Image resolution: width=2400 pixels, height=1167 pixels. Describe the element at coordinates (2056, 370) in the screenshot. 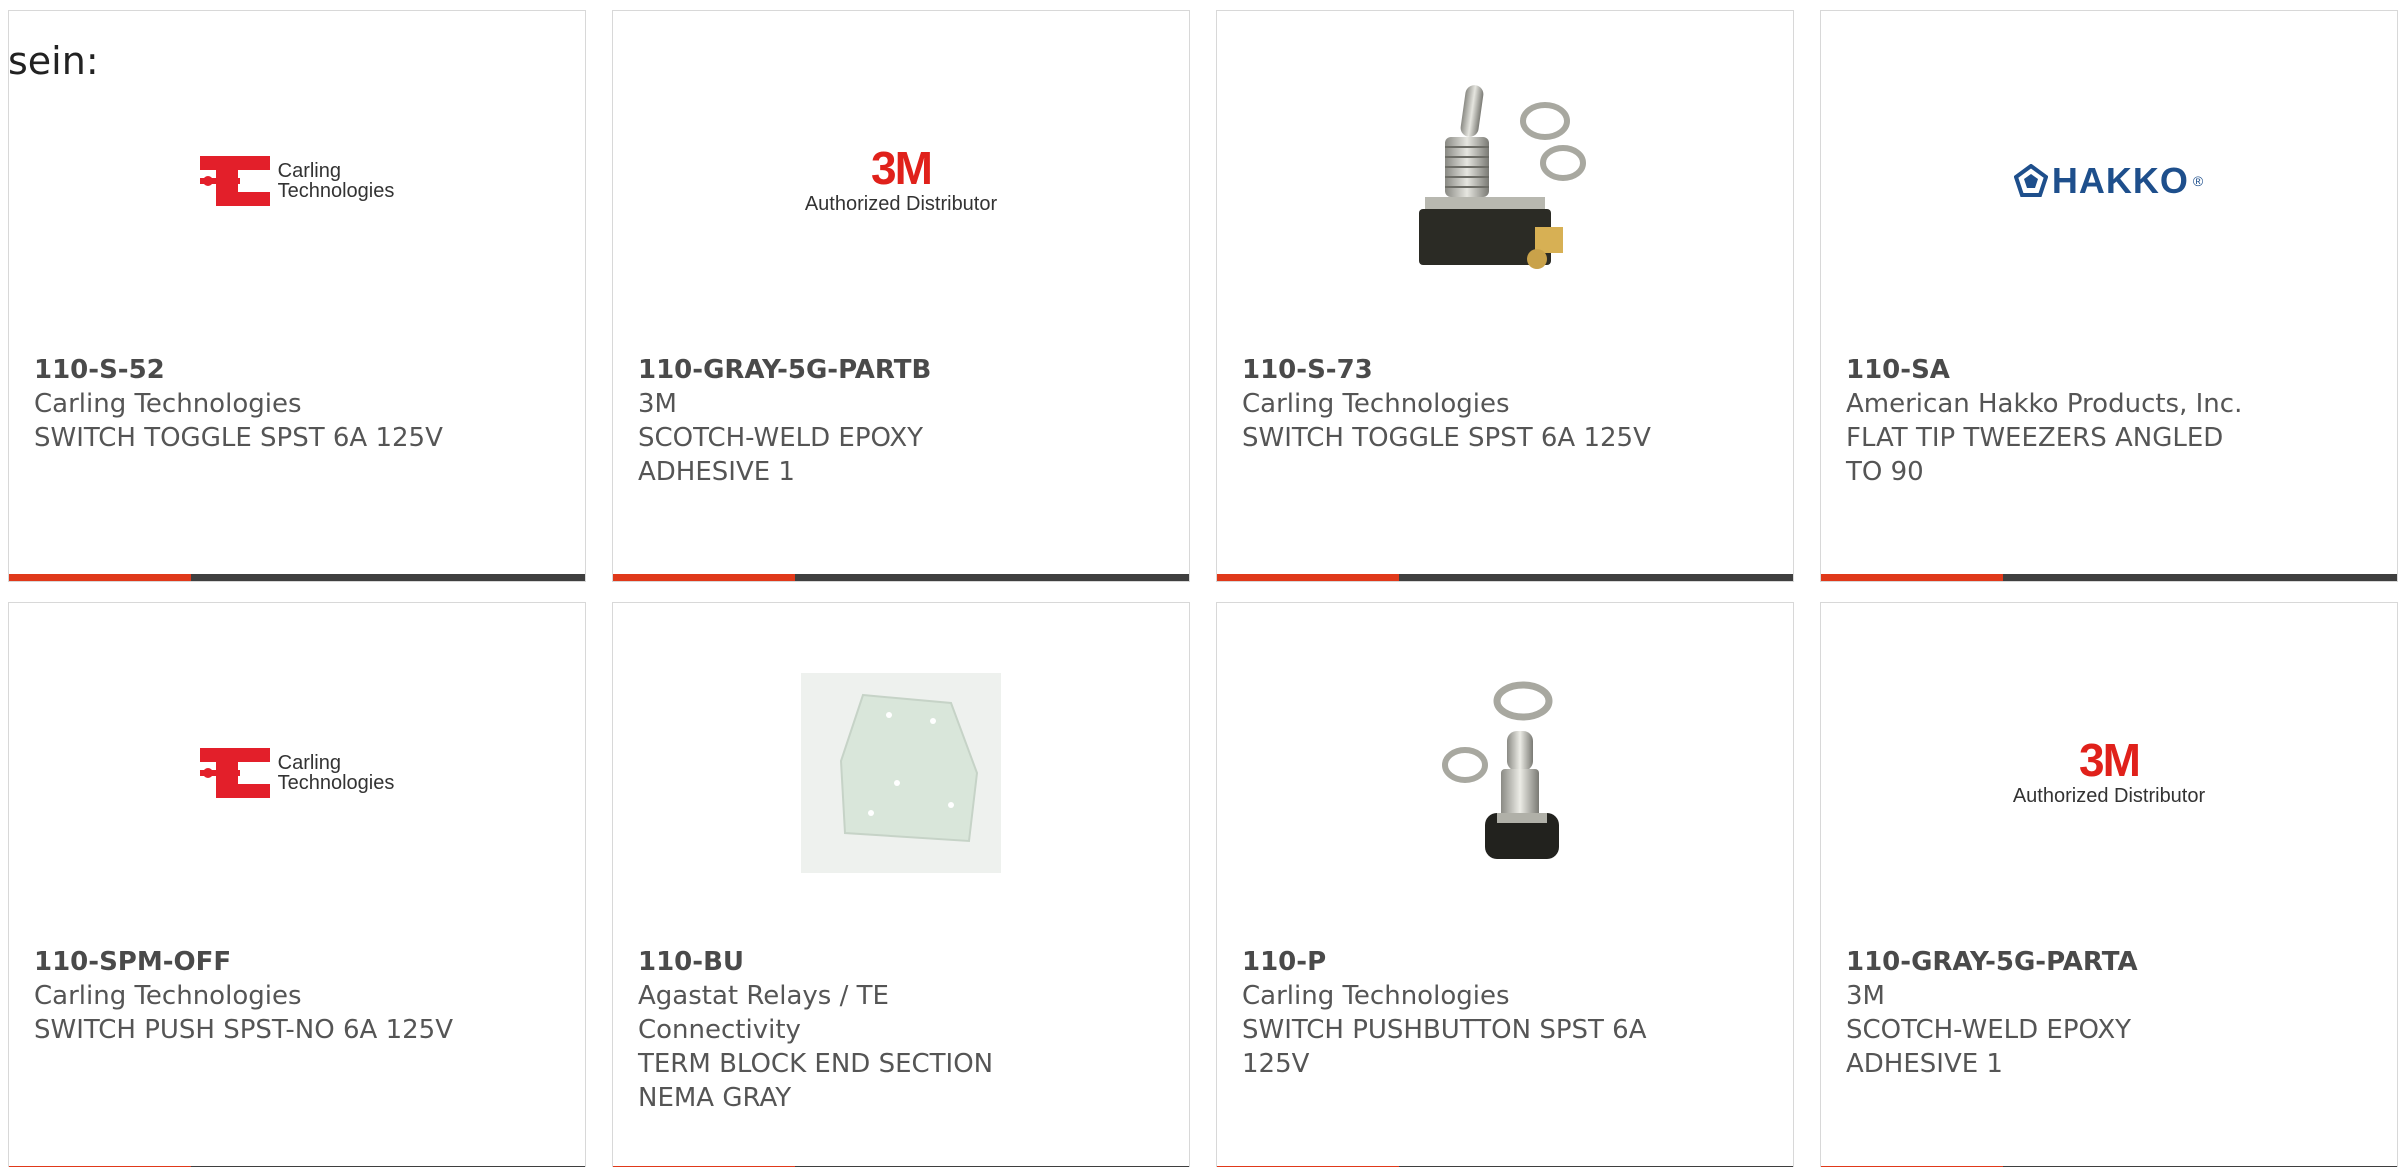

I see `part-number: 110-SA` at that location.